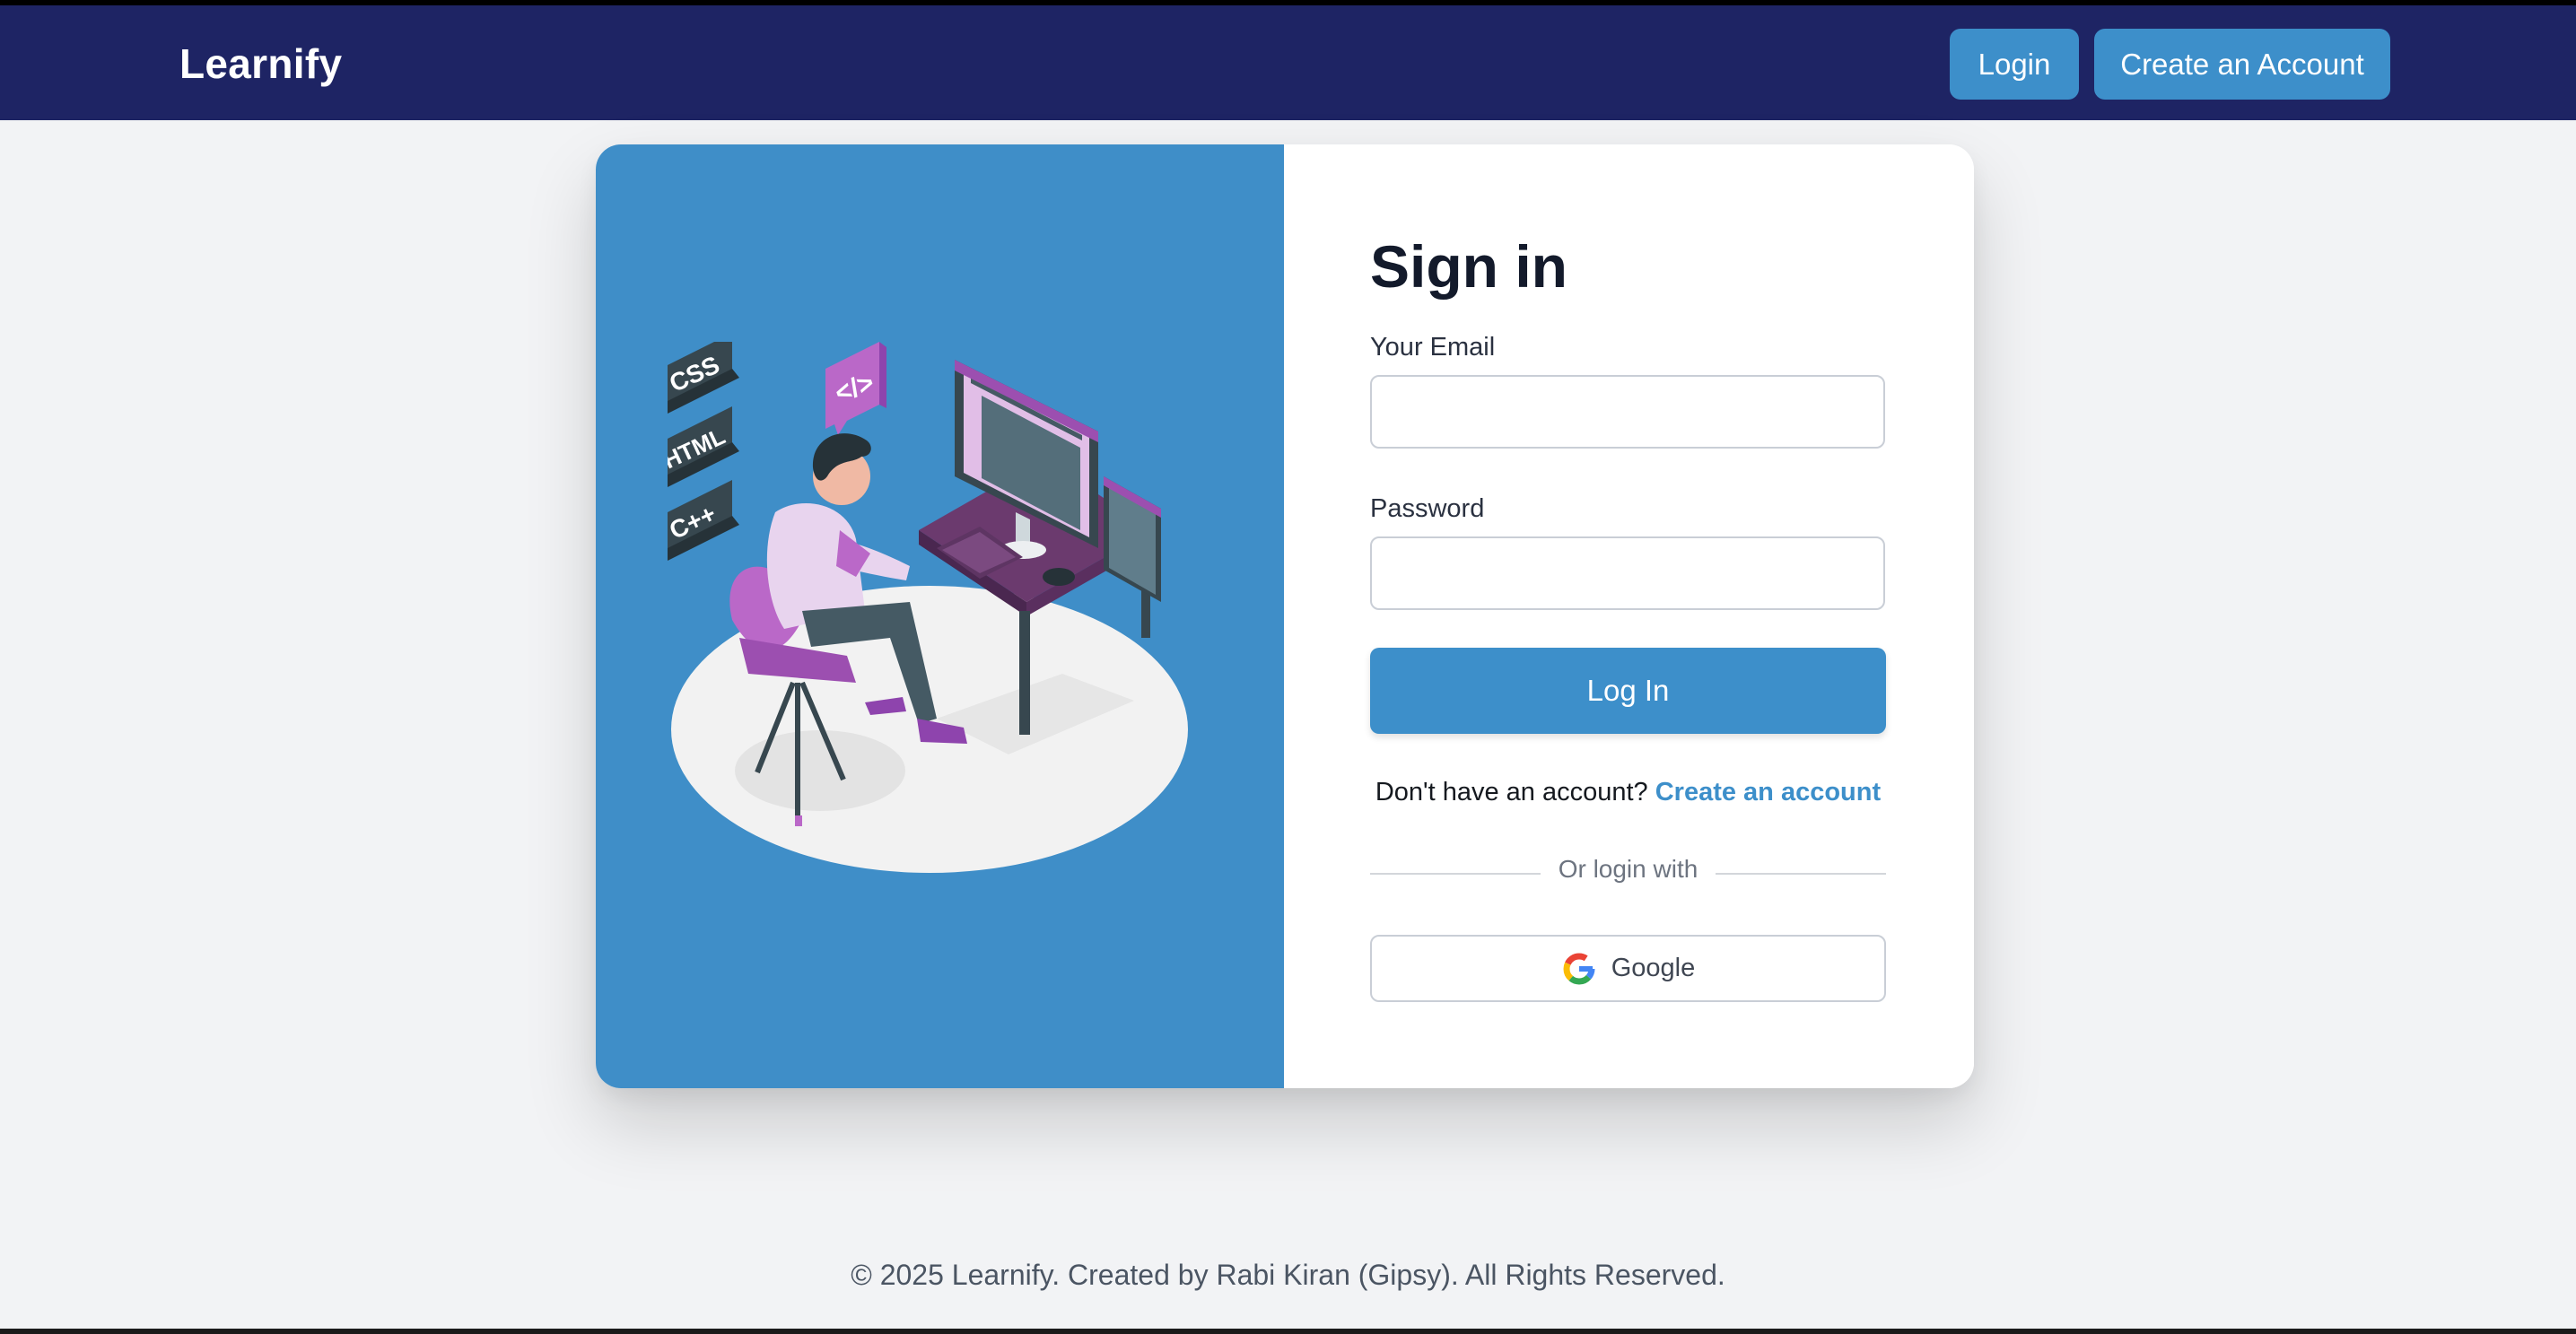 The width and height of the screenshot is (2576, 1334). I want to click on email-field, so click(1627, 412).